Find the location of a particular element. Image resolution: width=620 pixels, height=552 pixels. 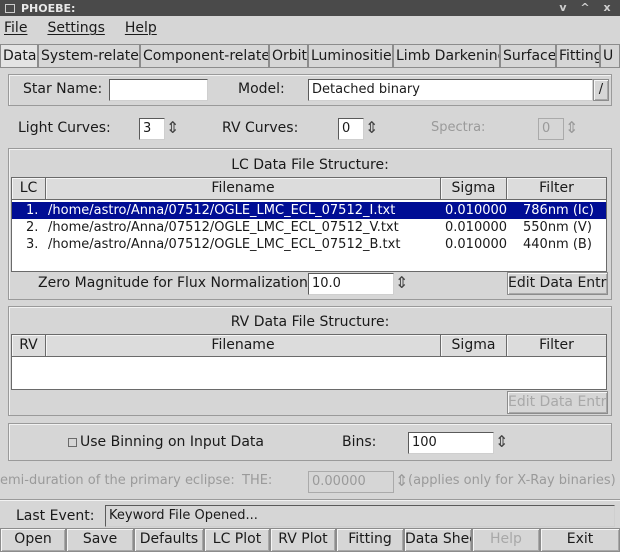

menu-settings: Settings is located at coordinates (75, 28).